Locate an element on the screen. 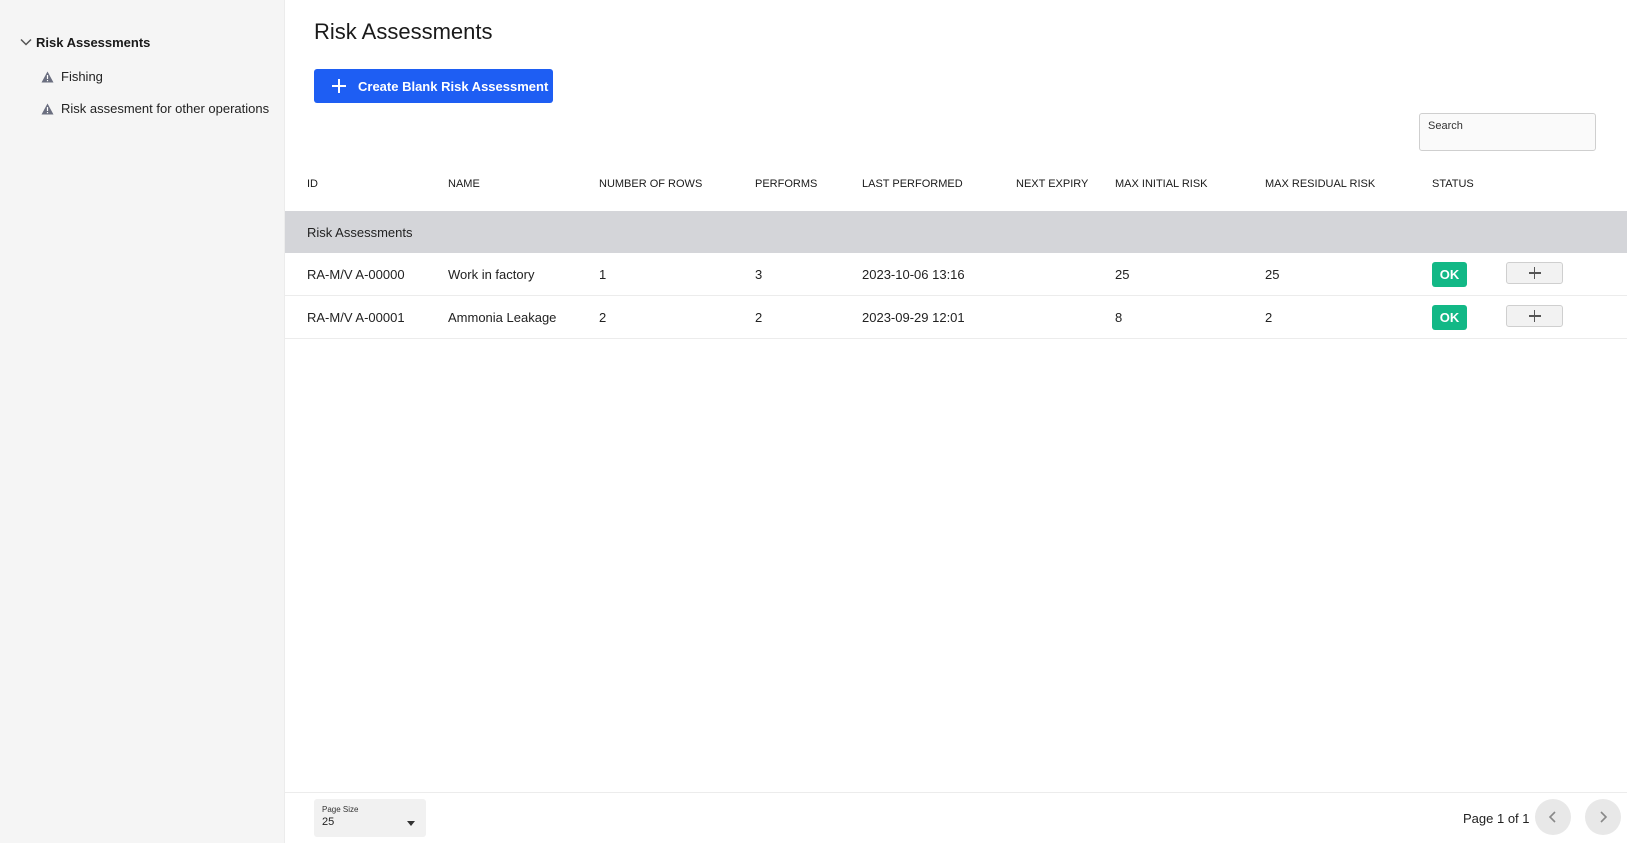 The height and width of the screenshot is (843, 1627). cell-id: RA-M/V A-00000 is located at coordinates (356, 274).